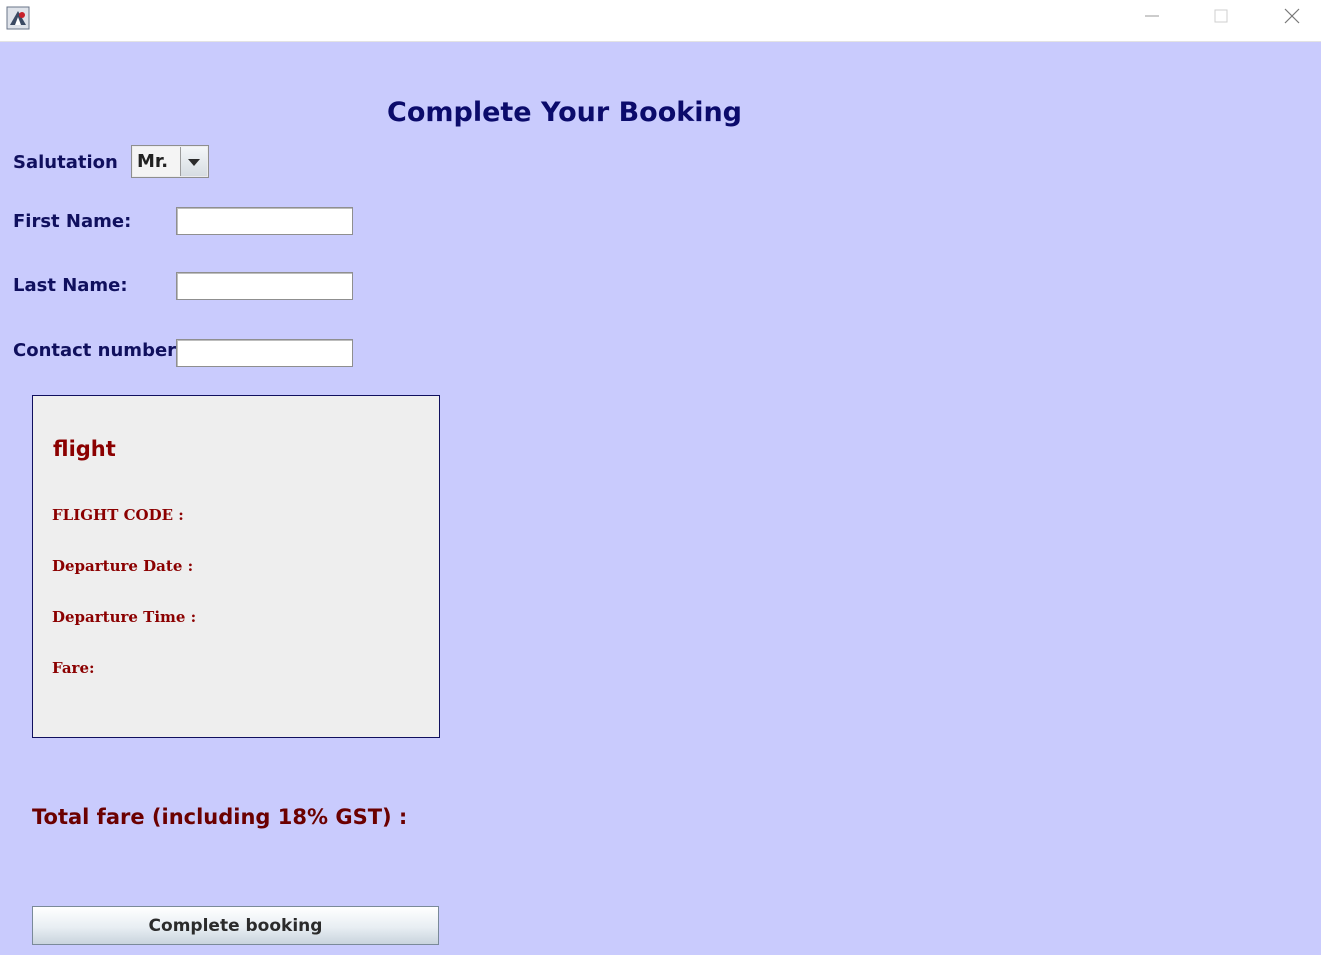  I want to click on maximize-button, so click(1221, 18).